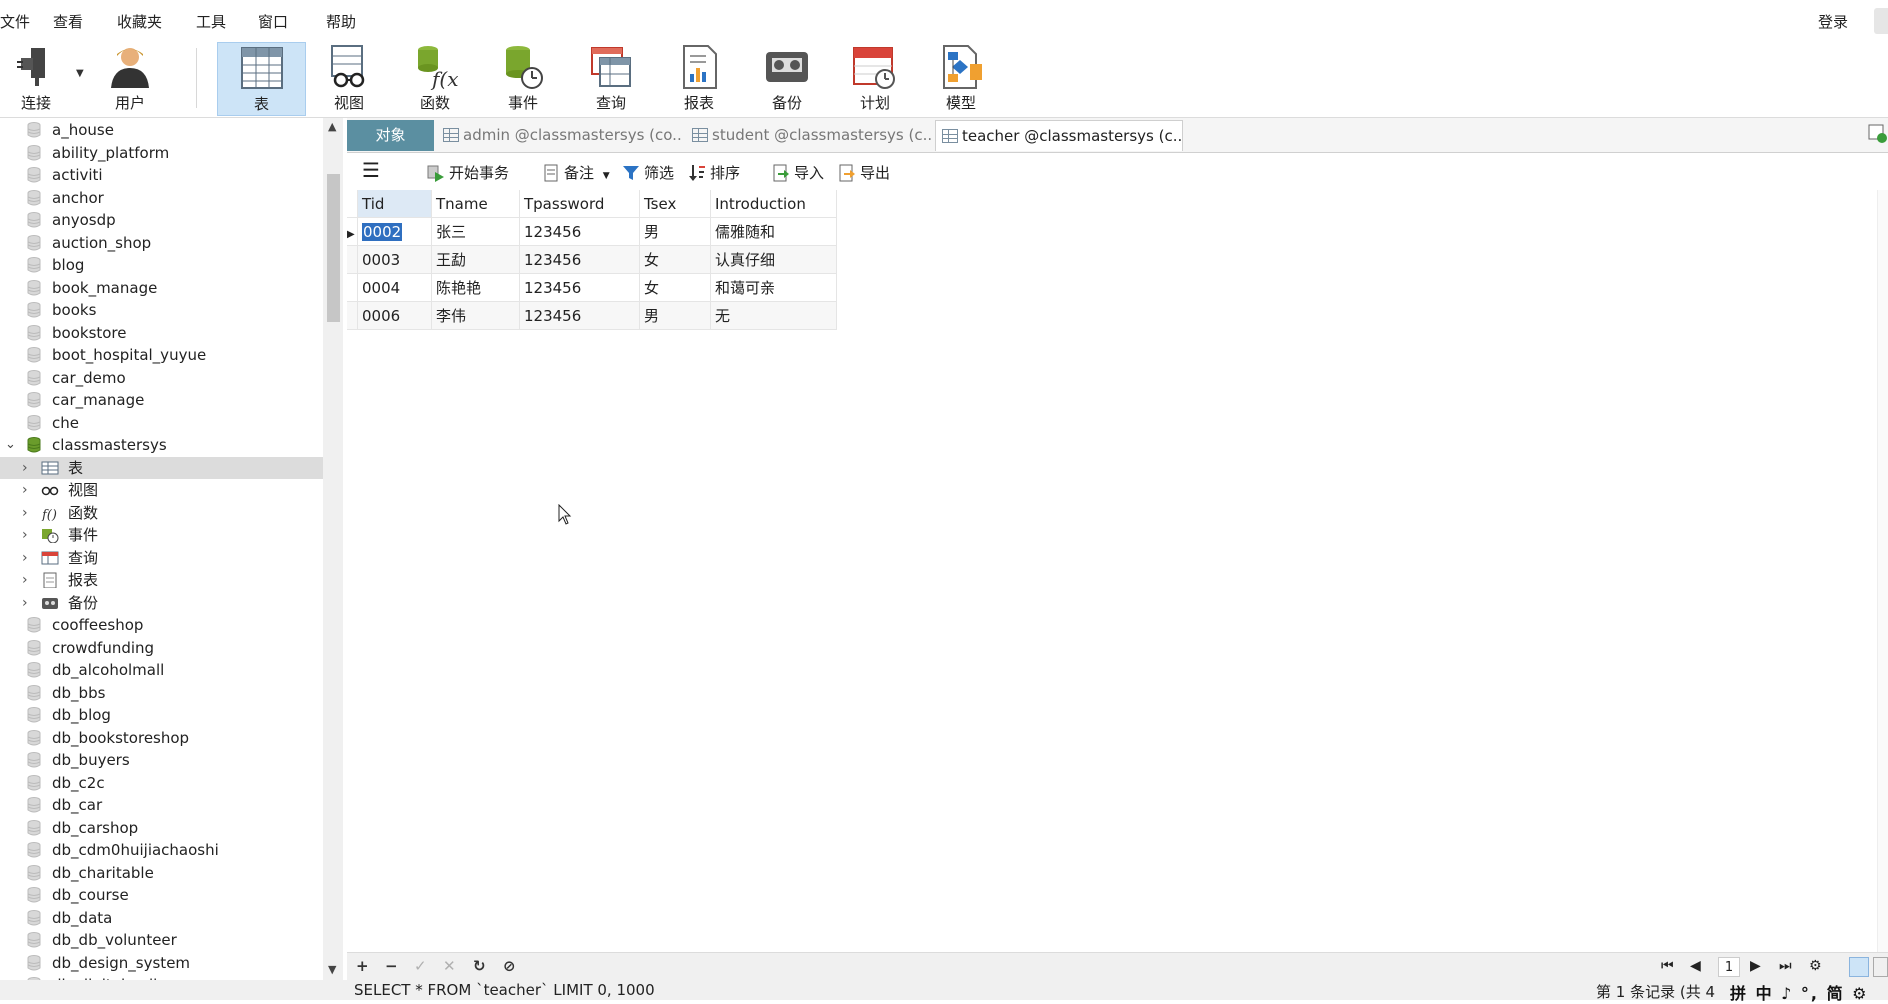 Image resolution: width=1888 pixels, height=1004 pixels. Describe the element at coordinates (161, 558) in the screenshot. I see `tree-item-query: › 查询` at that location.